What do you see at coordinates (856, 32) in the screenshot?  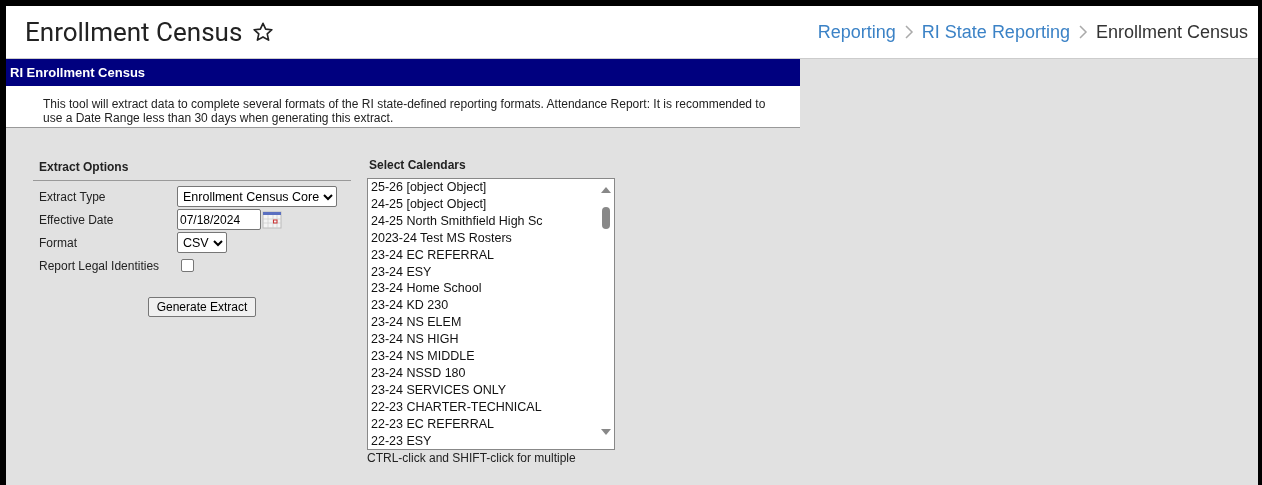 I see `breadcrumb-link: Reporting` at bounding box center [856, 32].